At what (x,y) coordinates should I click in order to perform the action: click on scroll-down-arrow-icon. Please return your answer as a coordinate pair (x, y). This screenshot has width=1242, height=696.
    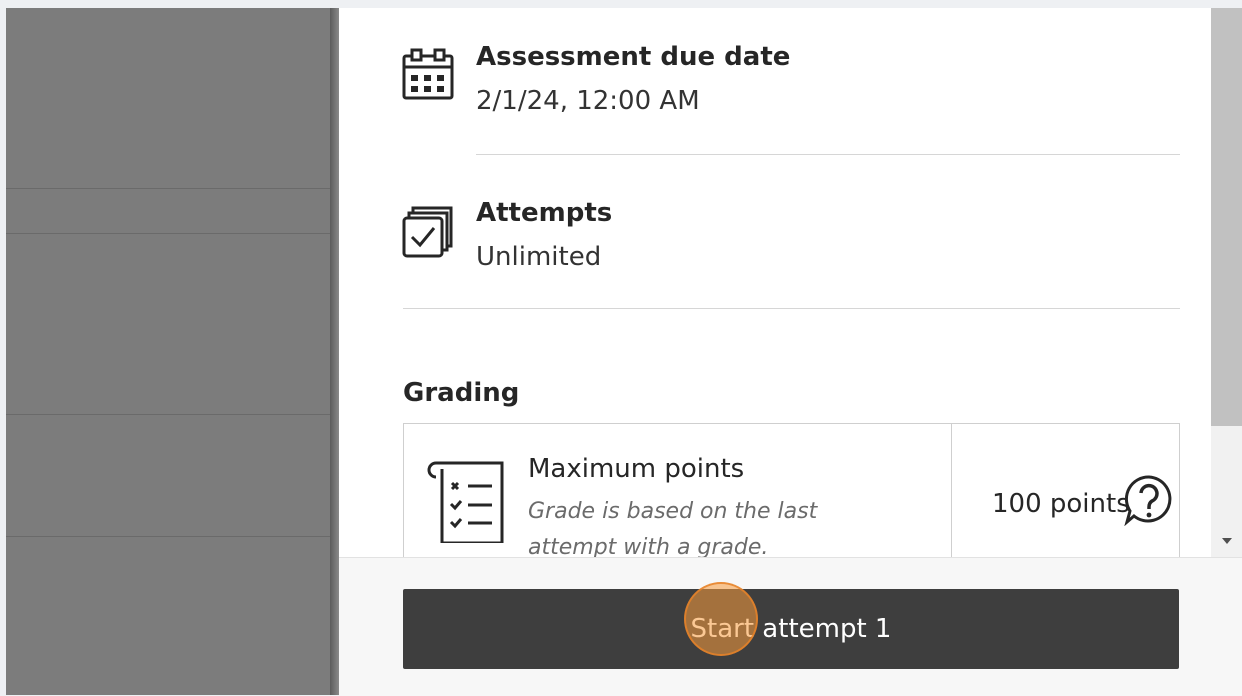
    Looking at the image, I should click on (1227, 541).